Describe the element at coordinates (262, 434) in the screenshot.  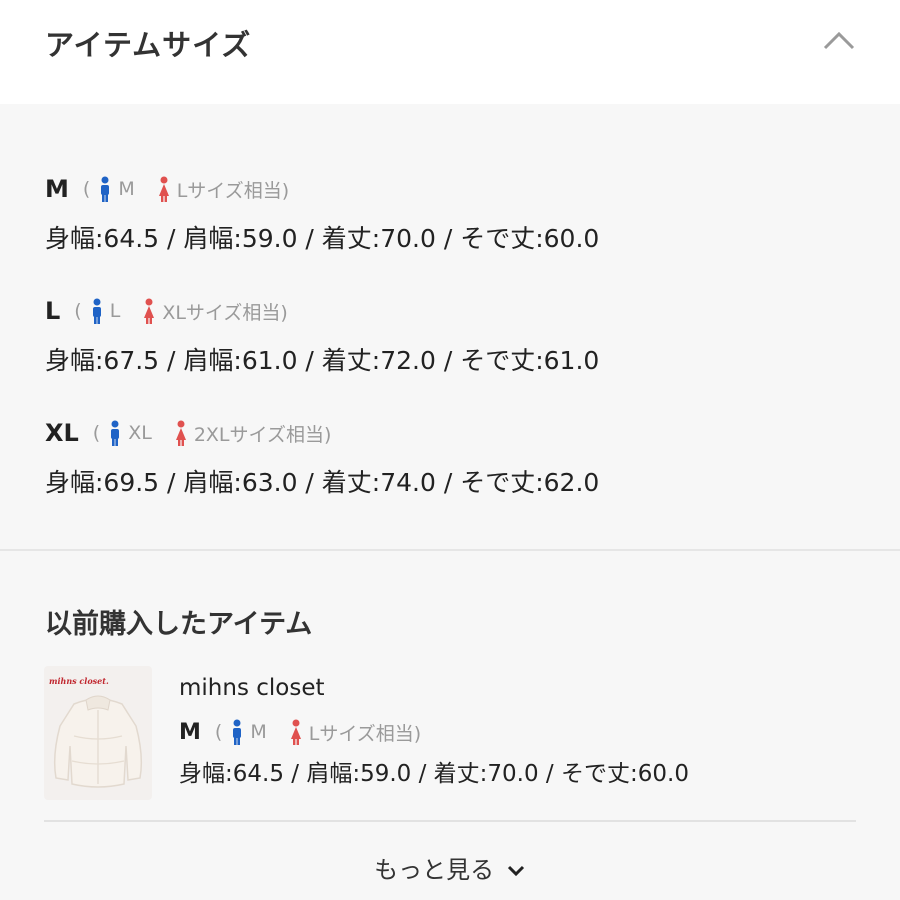
I see `female-size: 2XLサイズ相当)` at that location.